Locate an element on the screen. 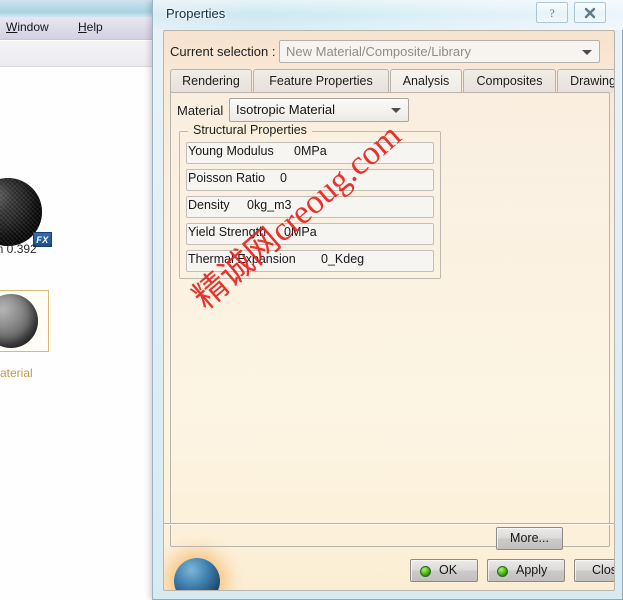 This screenshot has height=600, width=623. current-selection-label: Current selection : is located at coordinates (223, 51).